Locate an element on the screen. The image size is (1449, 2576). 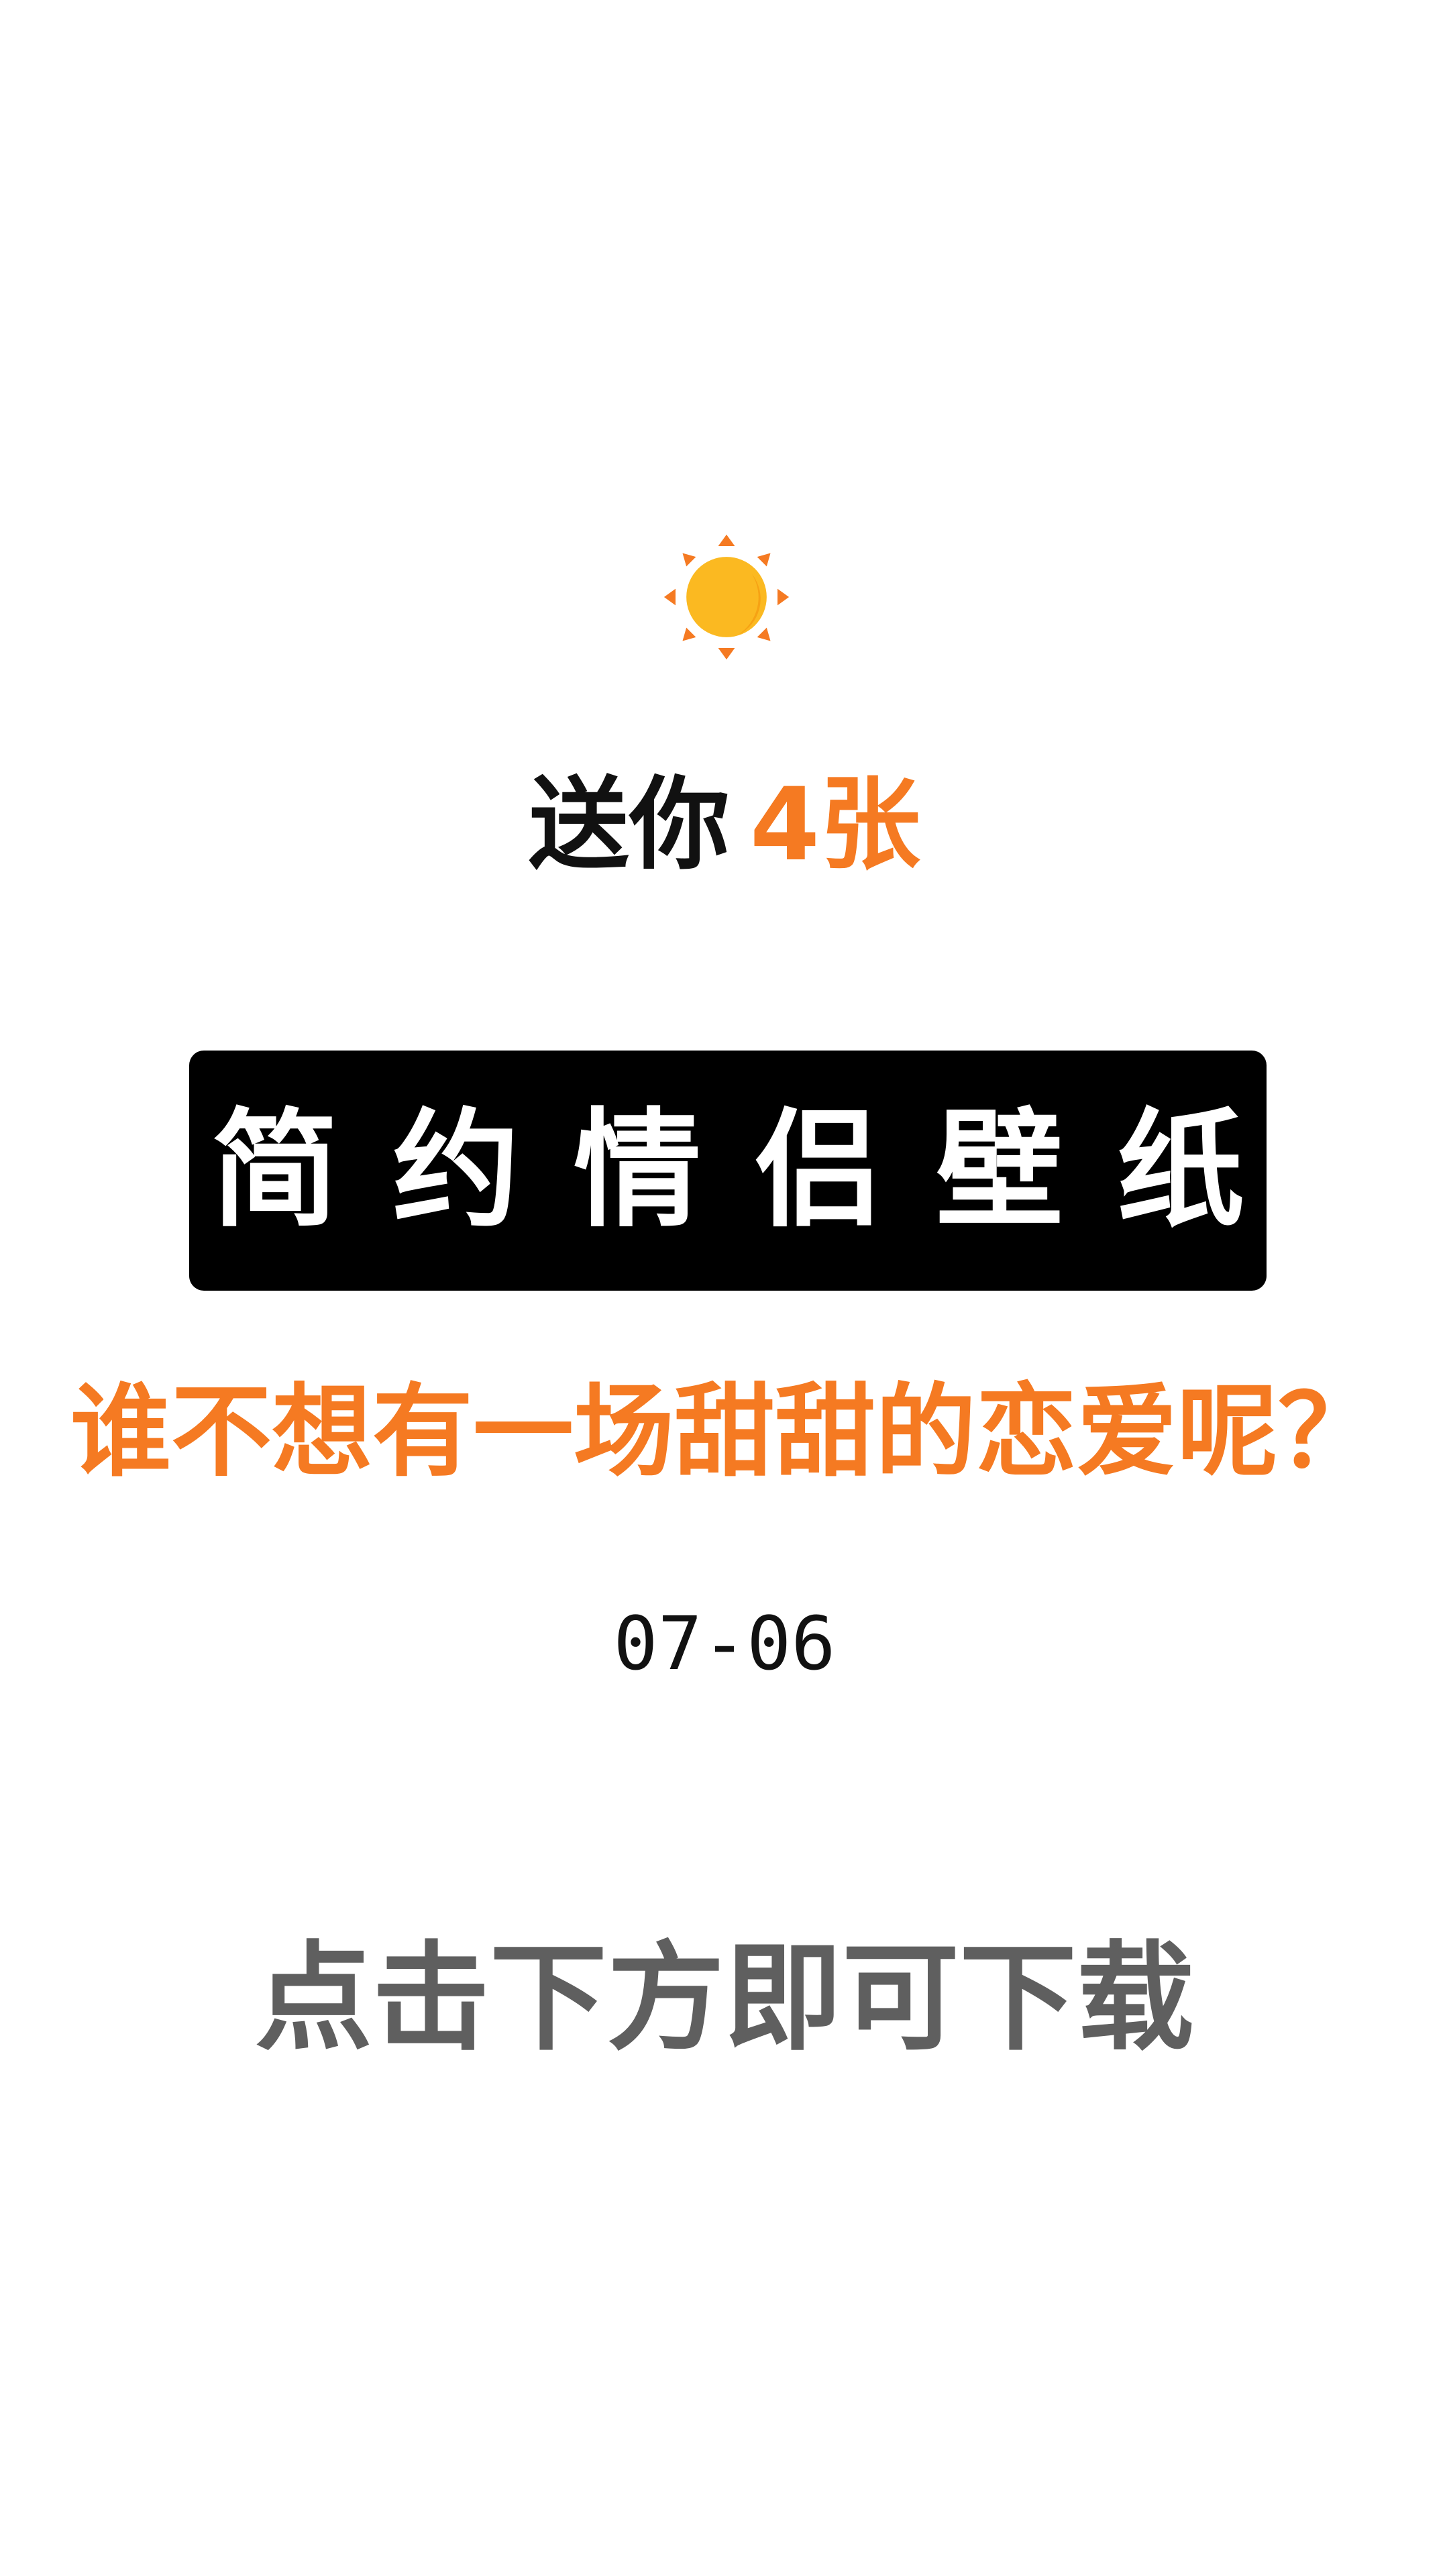
gift-prefix: 送你 is located at coordinates (629, 825).